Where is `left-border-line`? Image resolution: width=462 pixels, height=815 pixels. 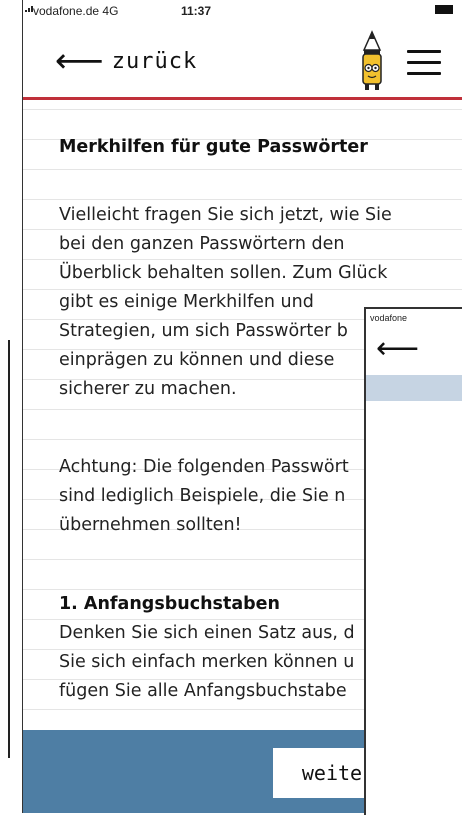 left-border-line is located at coordinates (9, 549).